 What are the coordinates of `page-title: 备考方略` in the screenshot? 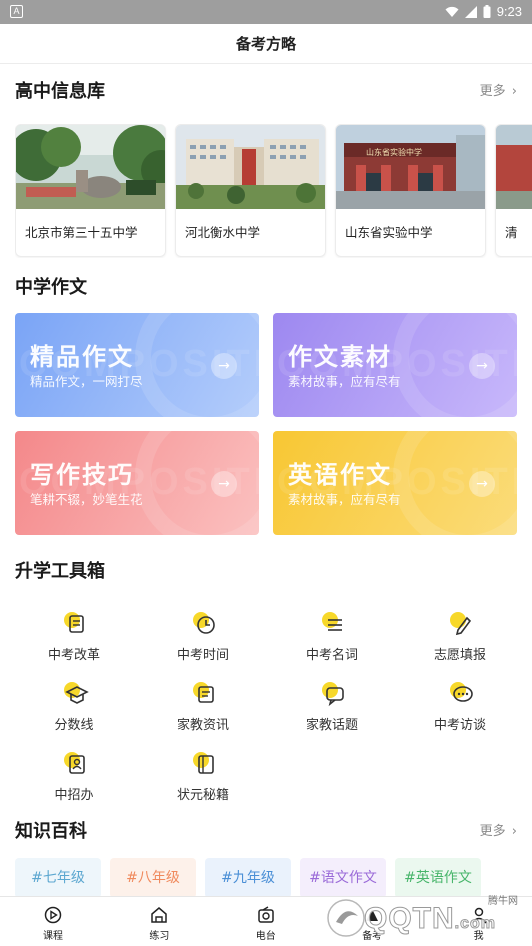 It's located at (265, 44).